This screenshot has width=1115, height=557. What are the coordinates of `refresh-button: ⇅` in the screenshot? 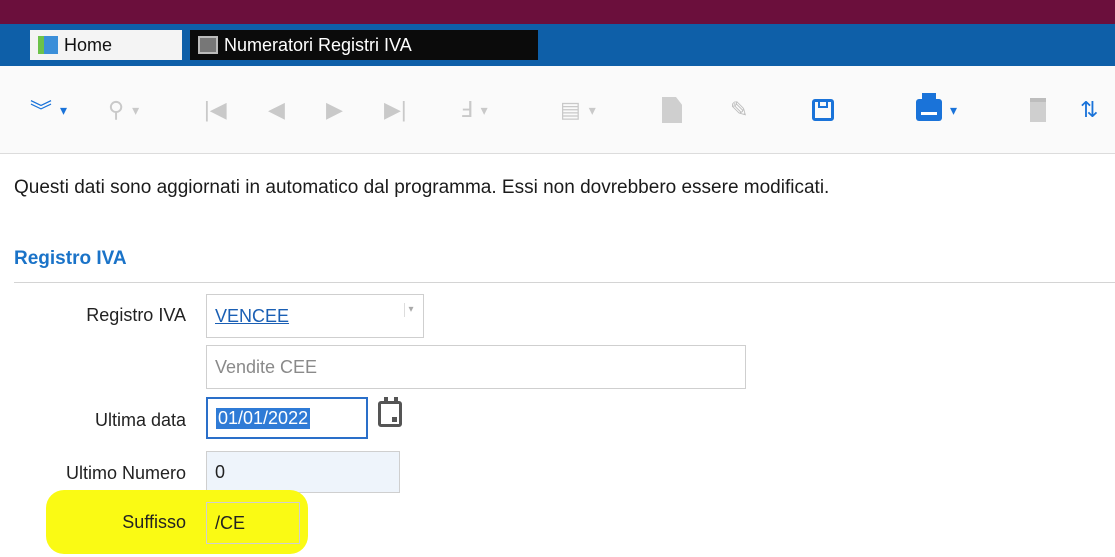 It's located at (1089, 110).